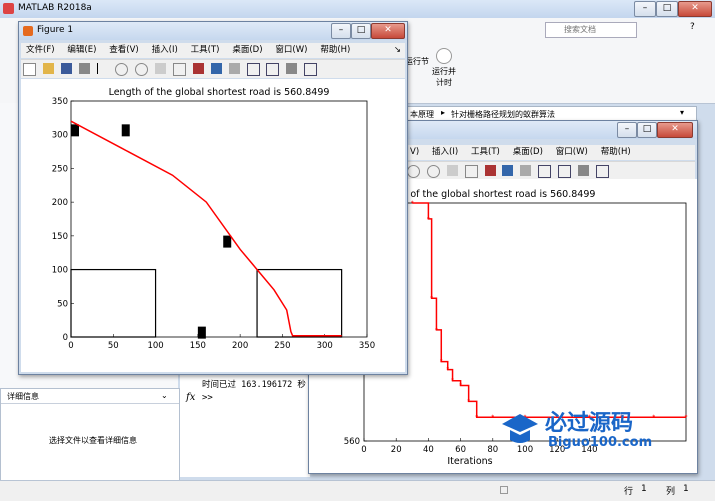 Image resolution: width=715 pixels, height=501 pixels. Describe the element at coordinates (396, 450) in the screenshot. I see `x-tick-label: 20` at that location.